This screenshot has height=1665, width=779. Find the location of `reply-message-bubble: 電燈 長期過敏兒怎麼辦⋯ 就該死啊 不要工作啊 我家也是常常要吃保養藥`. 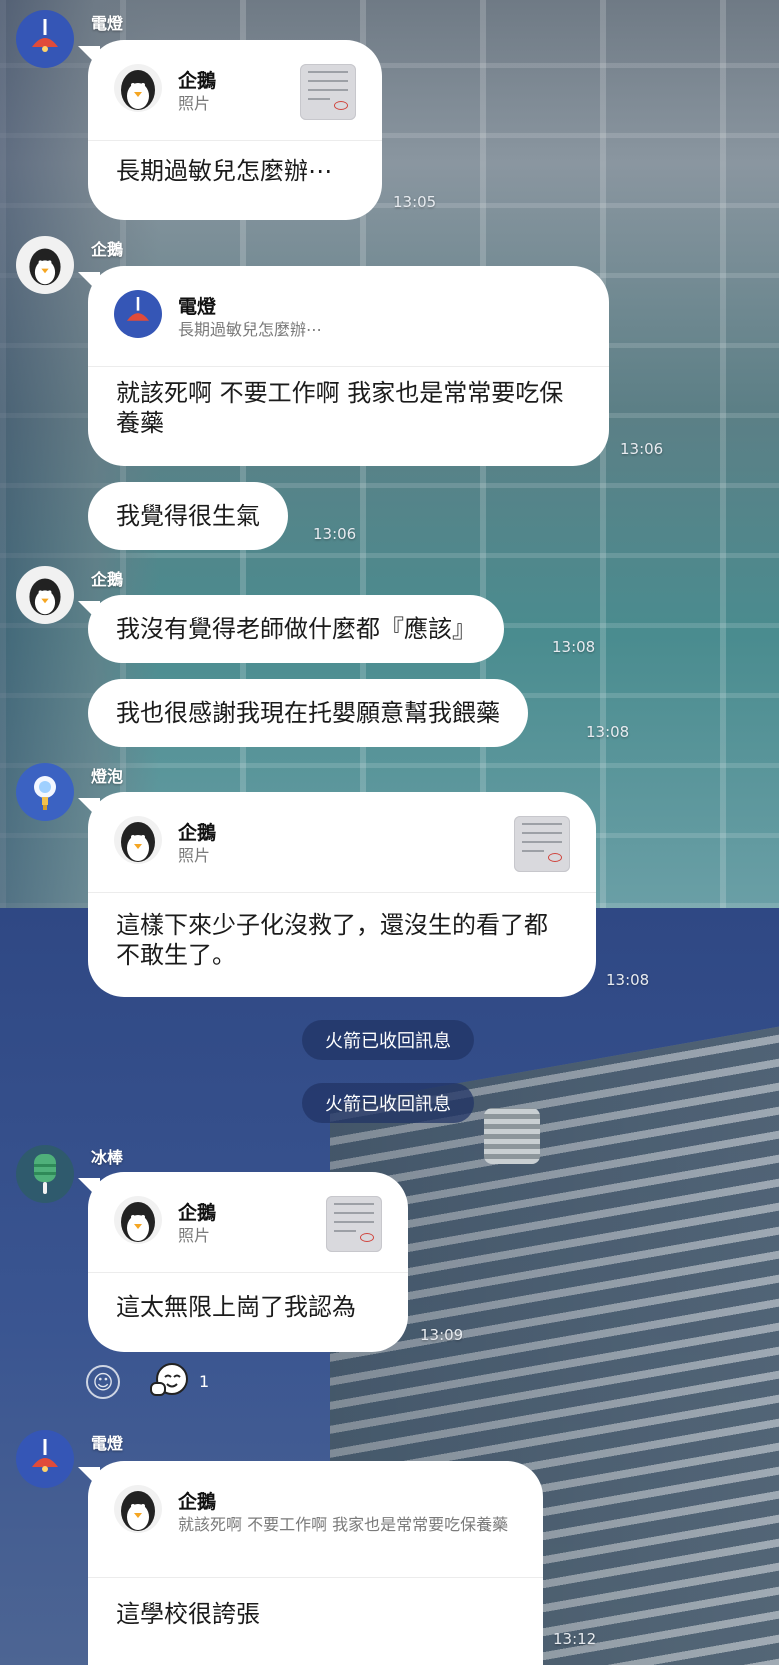

reply-message-bubble: 電燈 長期過敏兒怎麼辦⋯ 就該死啊 不要工作啊 我家也是常常要吃保養藥 is located at coordinates (348, 366).